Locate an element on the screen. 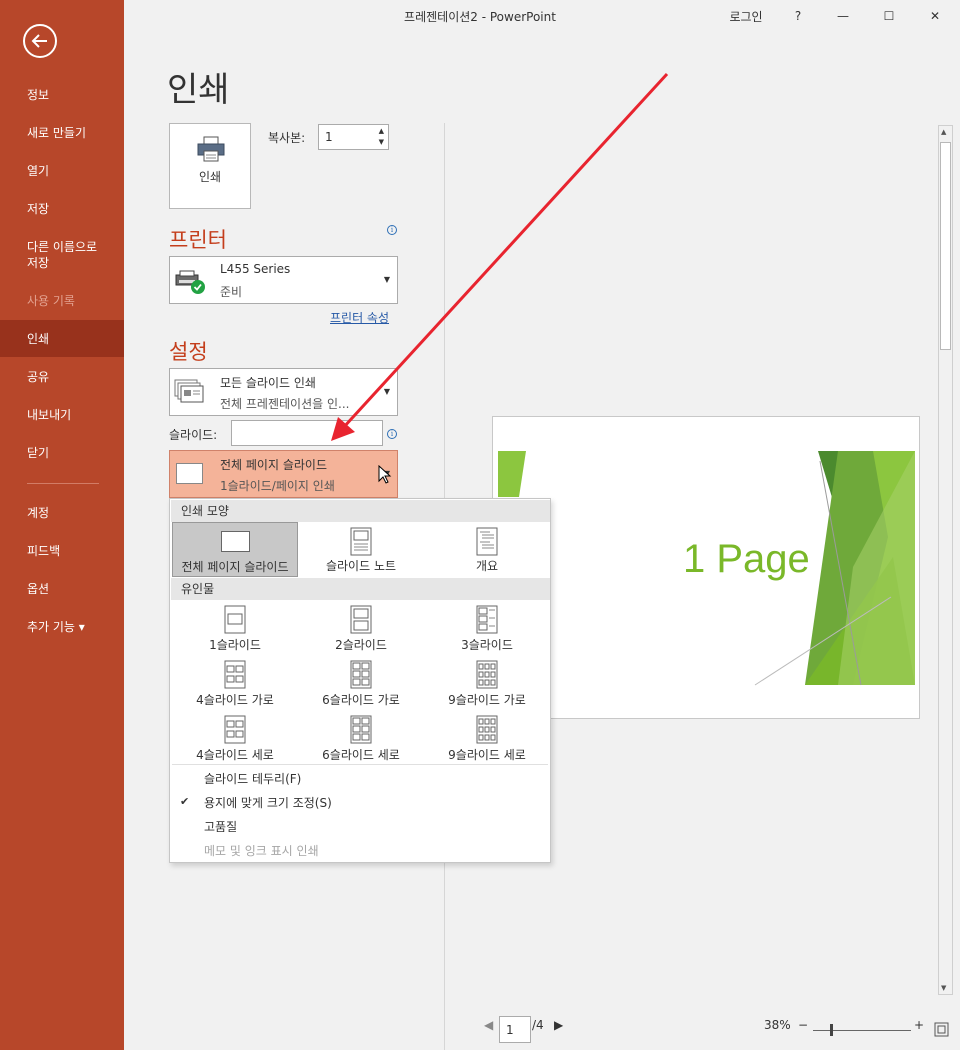 The height and width of the screenshot is (1050, 960). handout-label: 4슬라이드 세로 is located at coordinates (235, 755).